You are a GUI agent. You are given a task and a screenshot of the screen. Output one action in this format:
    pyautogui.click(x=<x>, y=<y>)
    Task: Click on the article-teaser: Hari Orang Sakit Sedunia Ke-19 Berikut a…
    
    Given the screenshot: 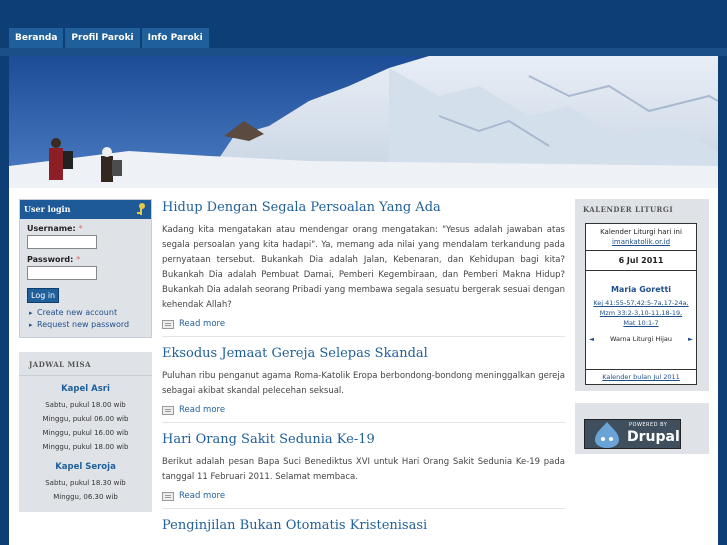 What is the action you would take?
    pyautogui.click(x=363, y=467)
    